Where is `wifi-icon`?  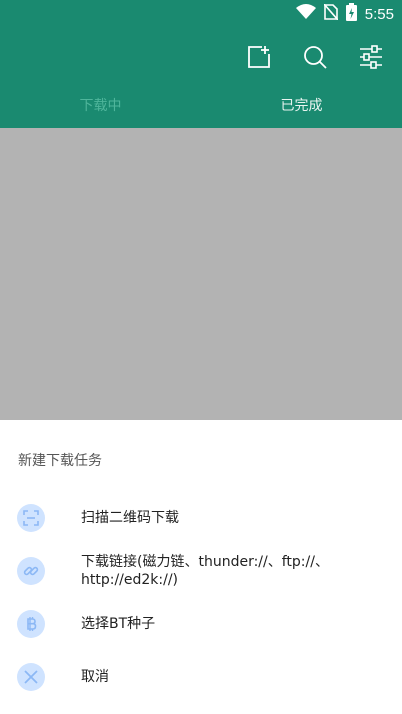 wifi-icon is located at coordinates (305, 14).